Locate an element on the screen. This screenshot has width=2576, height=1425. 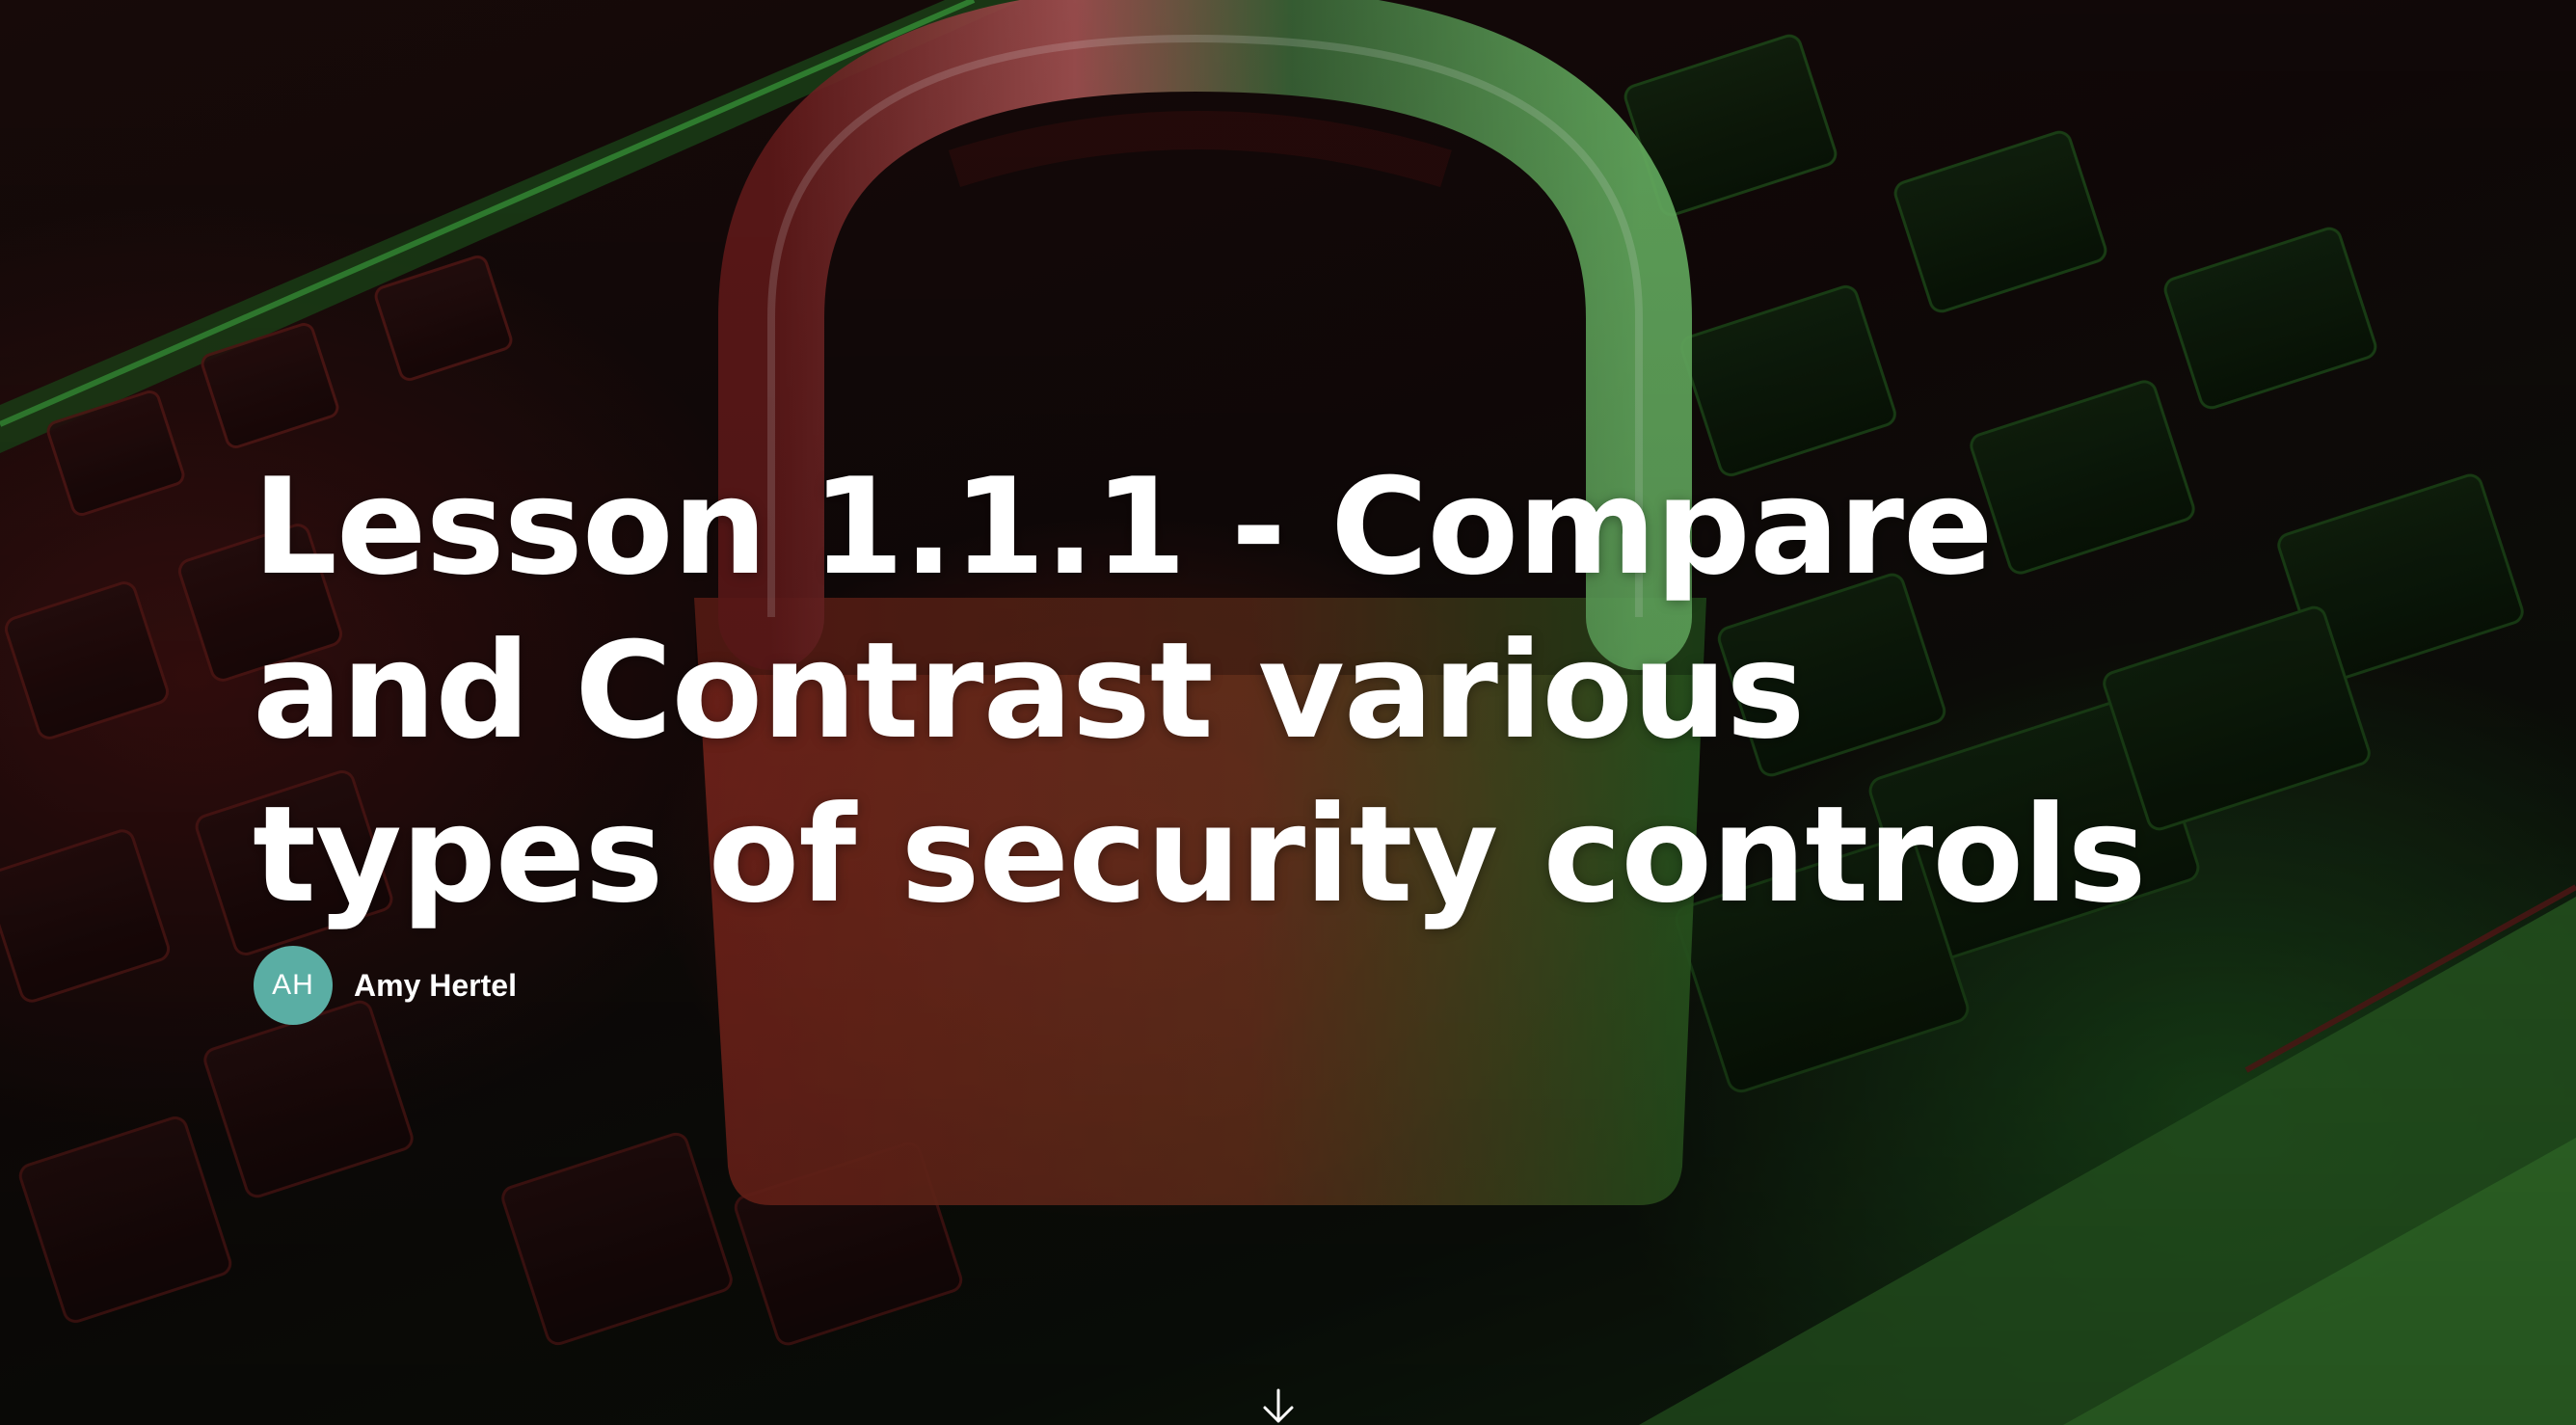
author-name: Amy Hertel is located at coordinates (436, 985).